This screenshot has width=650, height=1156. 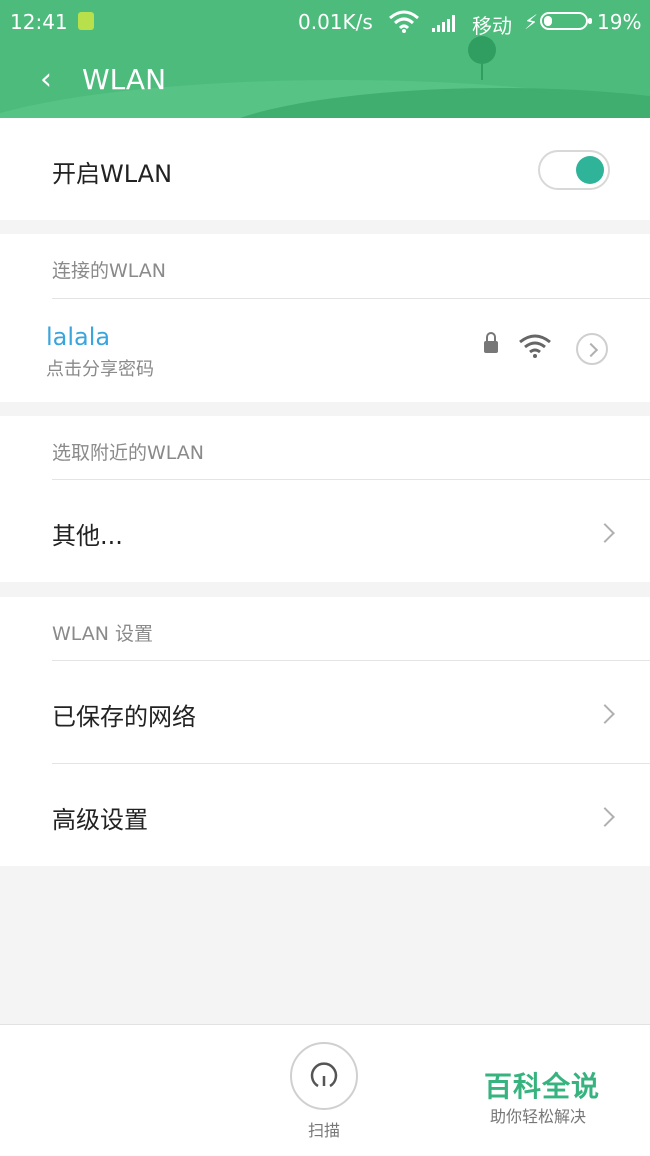 I want to click on signal-icon, so click(x=443, y=23).